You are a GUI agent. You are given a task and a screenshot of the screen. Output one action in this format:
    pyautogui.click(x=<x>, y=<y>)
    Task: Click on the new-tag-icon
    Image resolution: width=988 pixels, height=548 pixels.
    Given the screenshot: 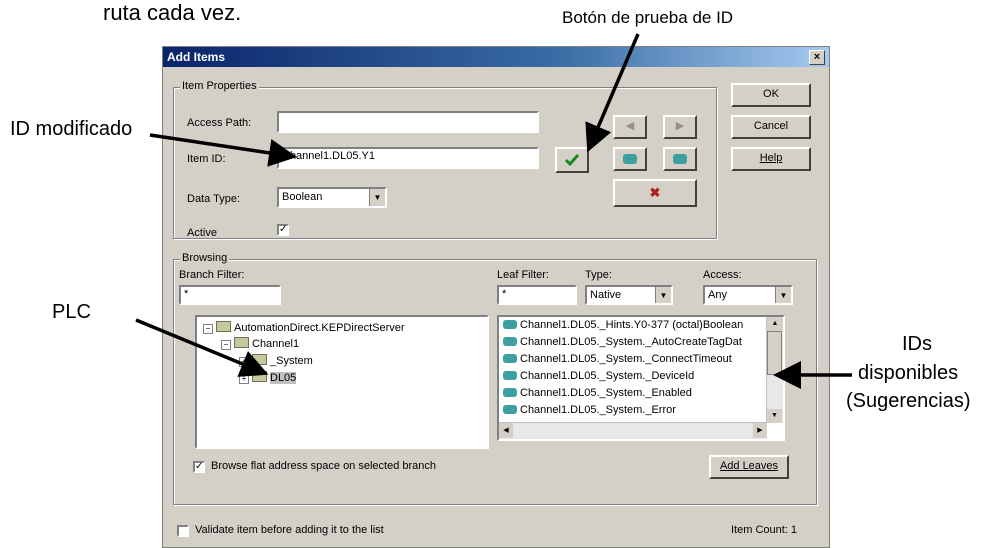 What is the action you would take?
    pyautogui.click(x=630, y=159)
    